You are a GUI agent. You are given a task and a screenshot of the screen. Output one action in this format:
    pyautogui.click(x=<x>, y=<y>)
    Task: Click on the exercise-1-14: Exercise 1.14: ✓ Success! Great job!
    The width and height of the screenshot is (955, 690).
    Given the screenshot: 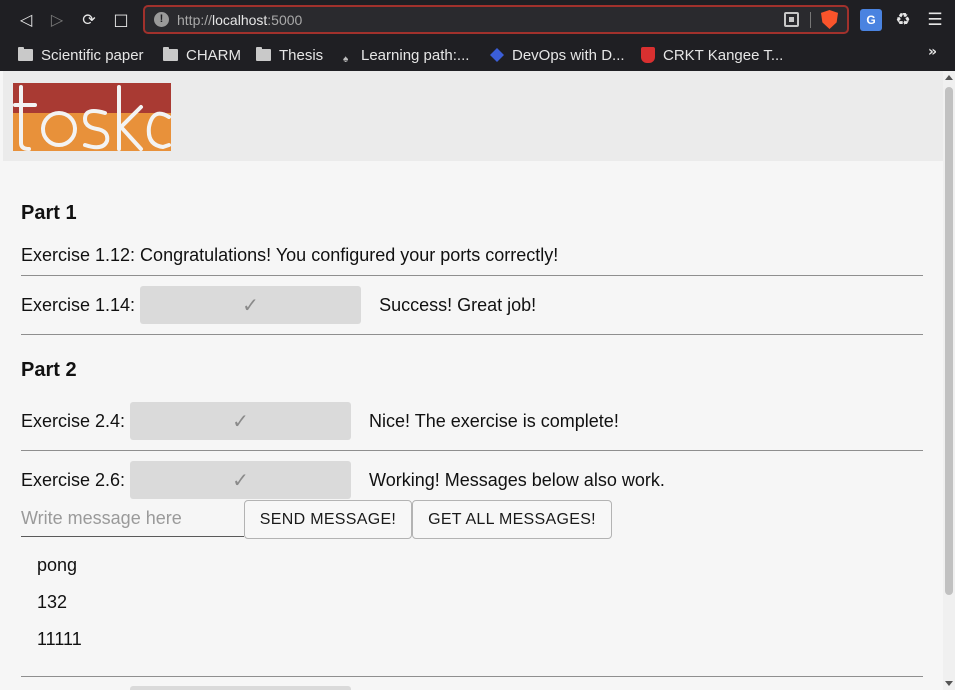 What is the action you would take?
    pyautogui.click(x=278, y=305)
    